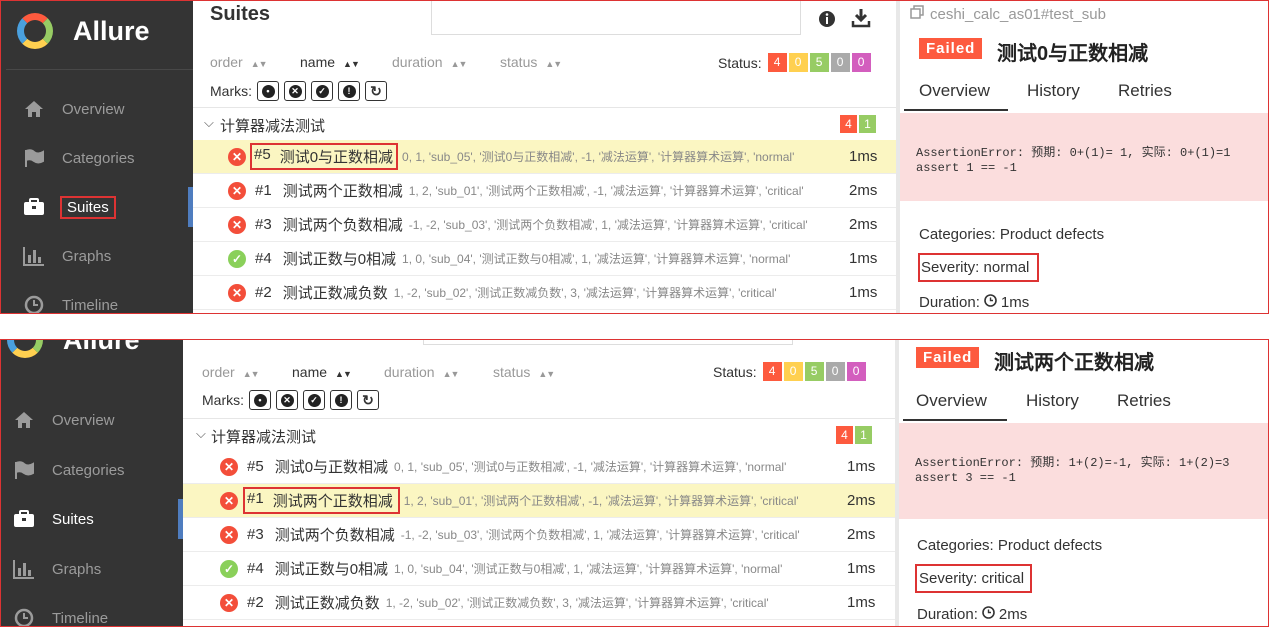 This screenshot has width=1269, height=627. What do you see at coordinates (735, 371) in the screenshot?
I see `status-label: Status:` at bounding box center [735, 371].